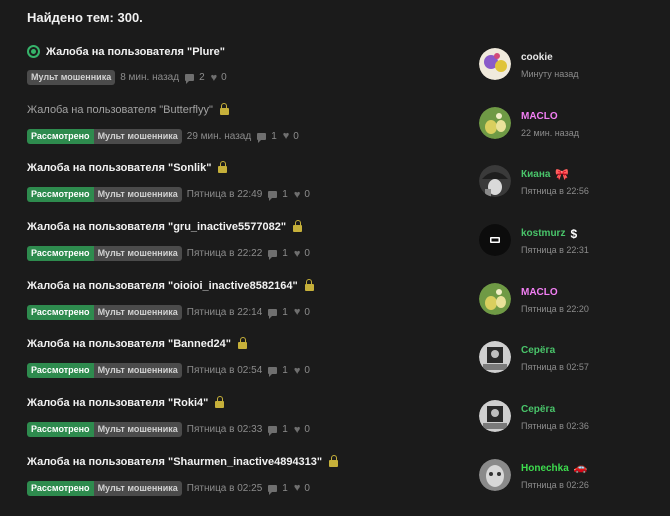 This screenshot has height=516, width=670. I want to click on cartoon-avatar-icon, so click(495, 64).